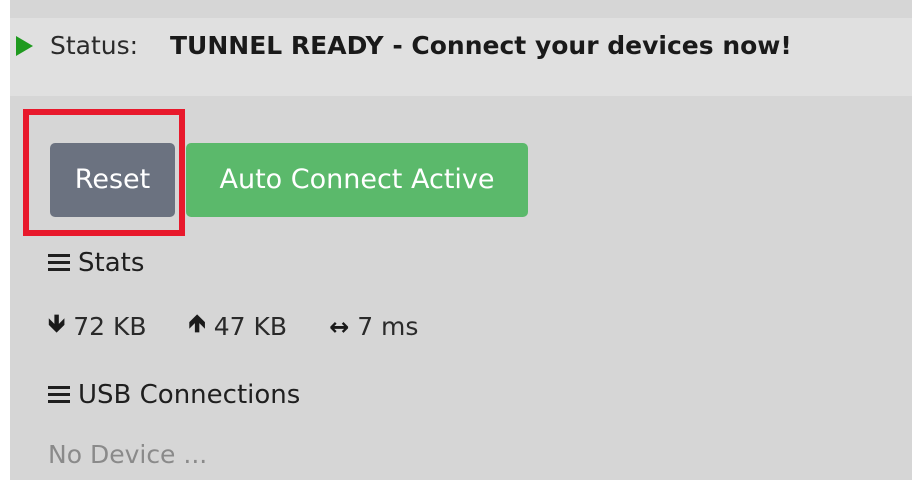 This screenshot has width=912, height=480. I want to click on usb-connections-title: USB Connections, so click(174, 395).